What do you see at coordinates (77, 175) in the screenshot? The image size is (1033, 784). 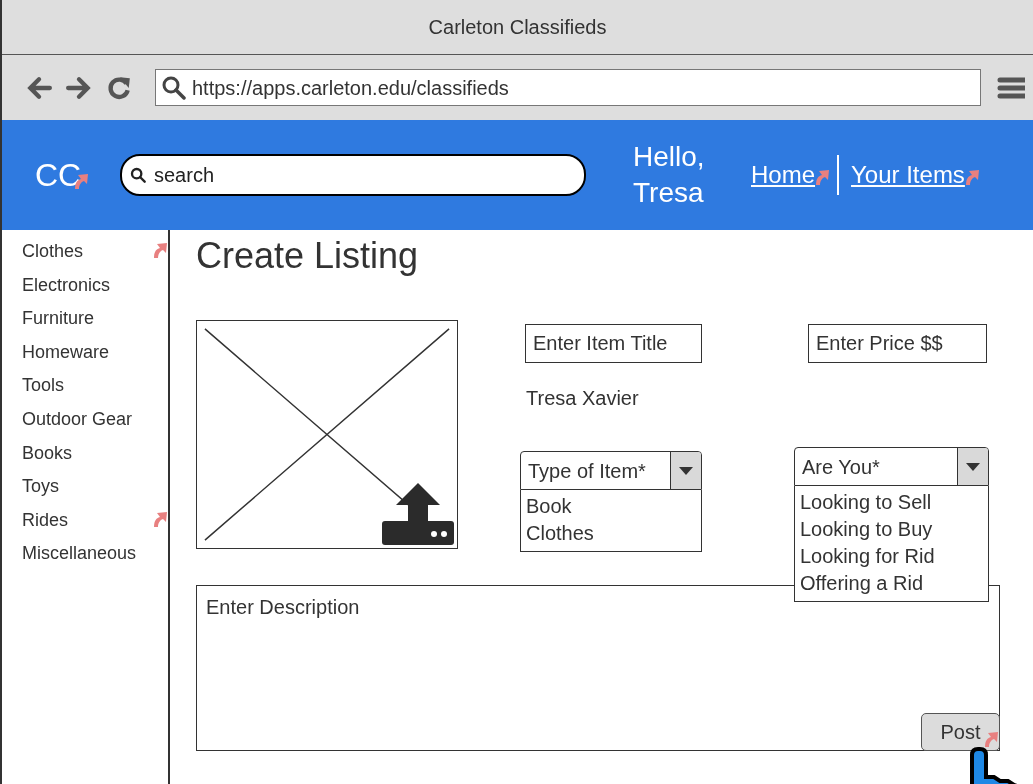 I see `site-logo: CC` at bounding box center [77, 175].